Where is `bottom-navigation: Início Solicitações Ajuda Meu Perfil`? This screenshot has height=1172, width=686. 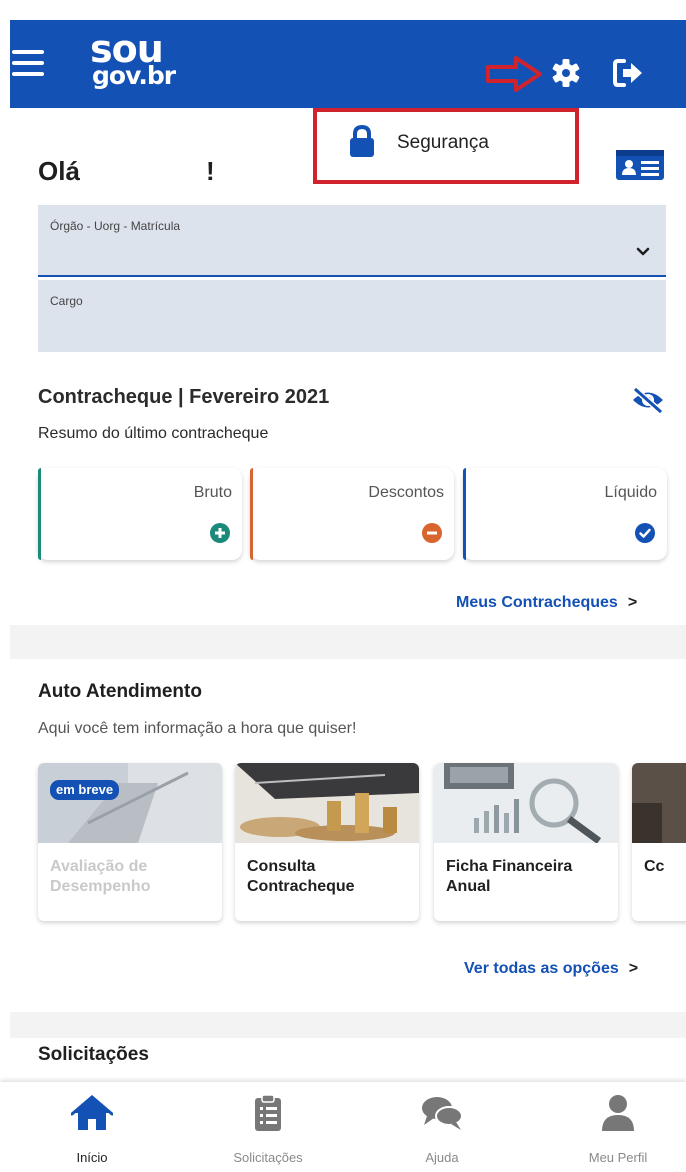 bottom-navigation: Início Solicitações Ajuda Meu Perfil is located at coordinates (343, 1127).